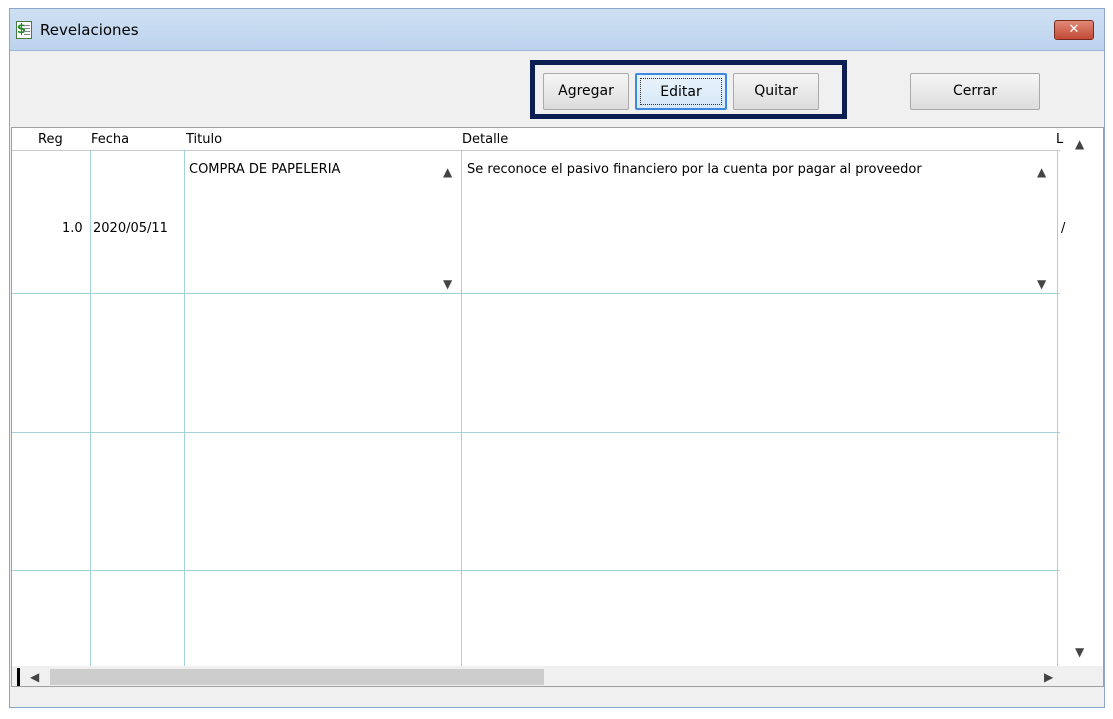 This screenshot has width=1113, height=719. What do you see at coordinates (1079, 652) in the screenshot?
I see `chevron-down-icon: ▼` at bounding box center [1079, 652].